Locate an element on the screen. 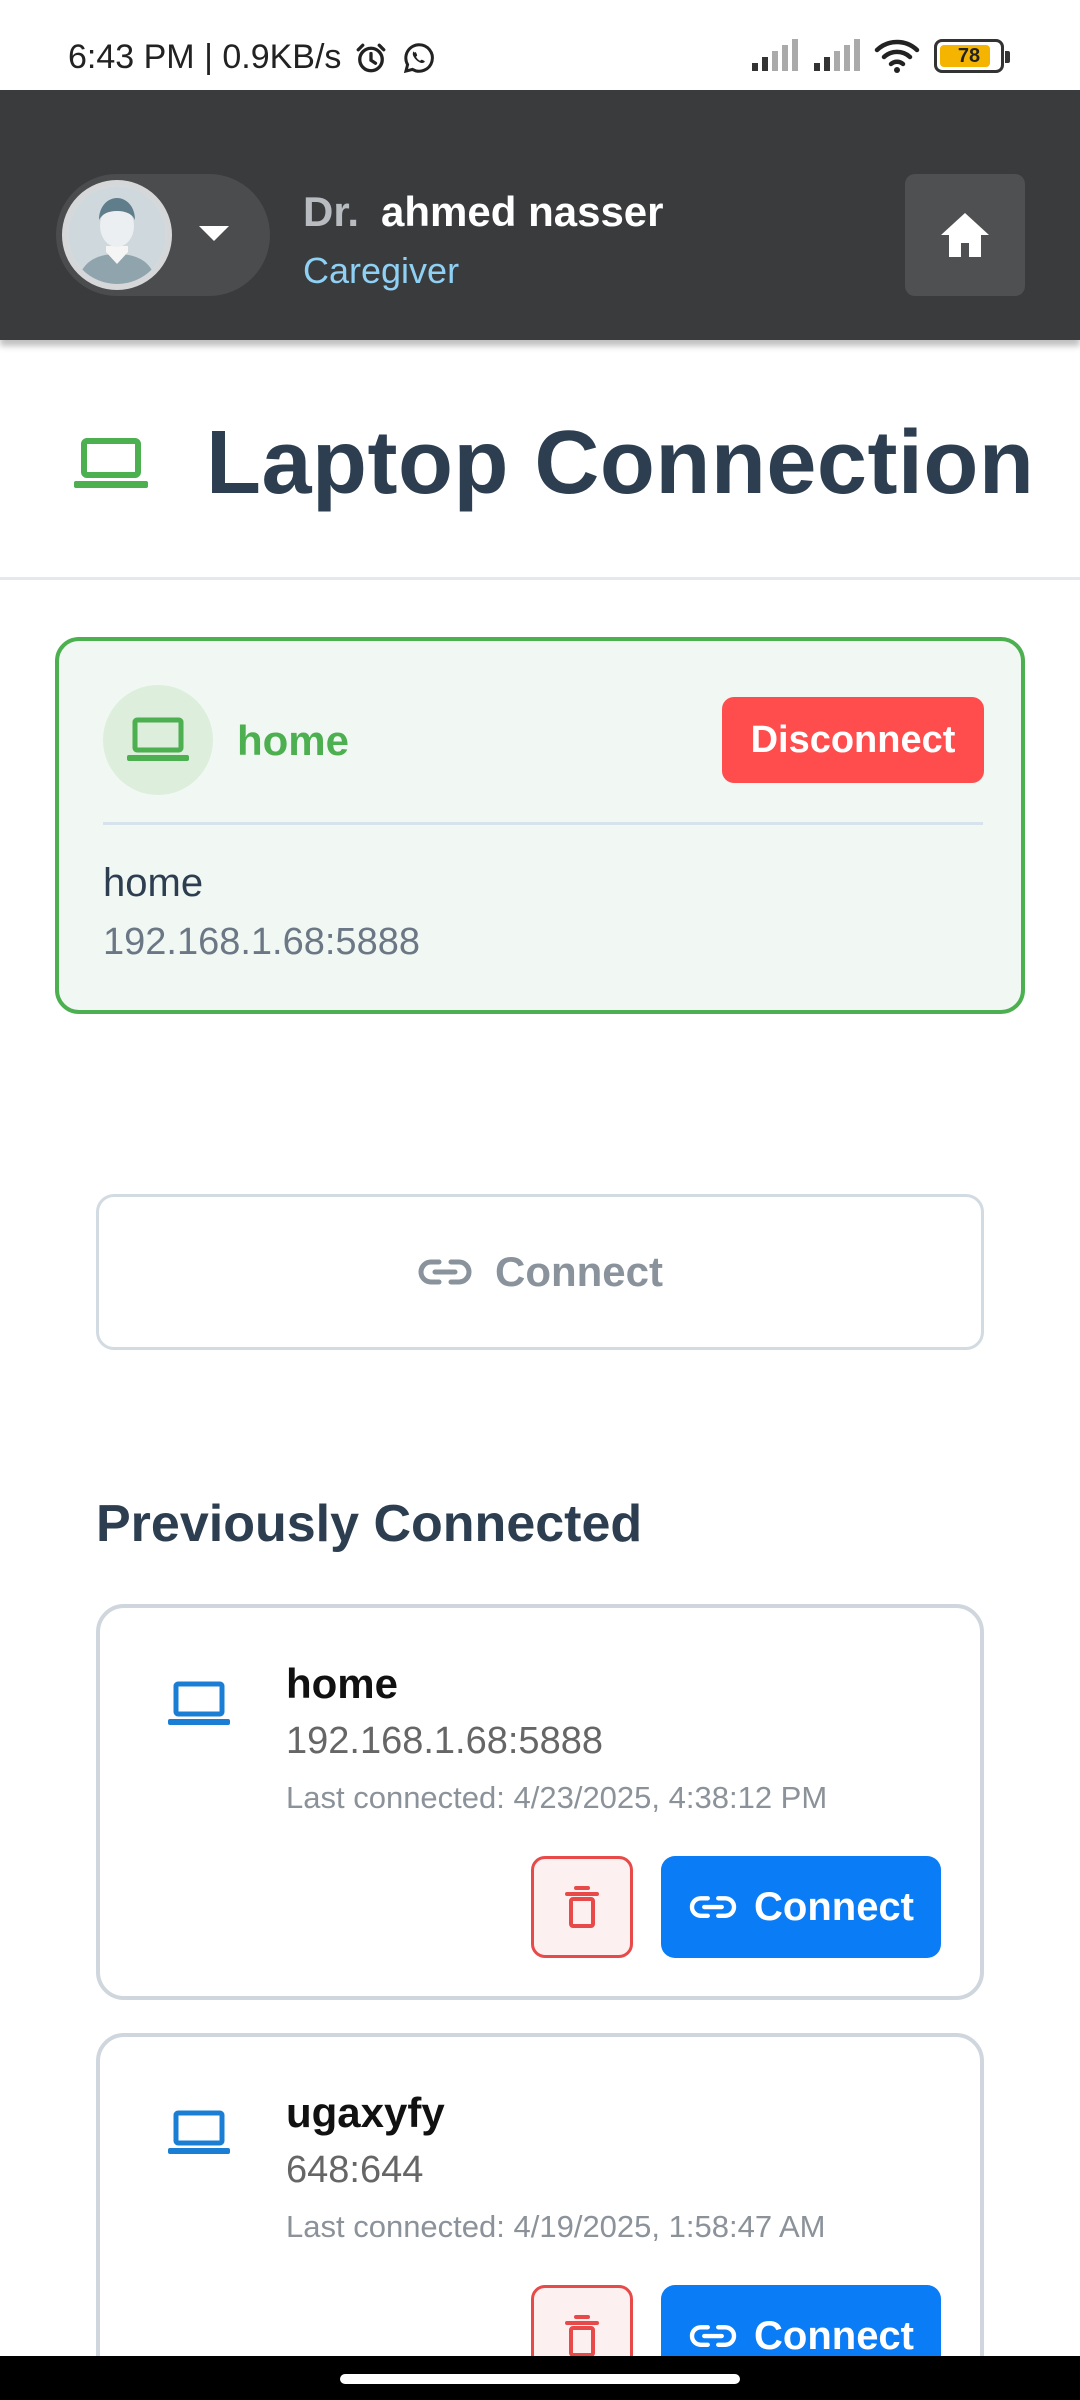 The height and width of the screenshot is (2400, 1080). delete-button is located at coordinates (582, 1907).